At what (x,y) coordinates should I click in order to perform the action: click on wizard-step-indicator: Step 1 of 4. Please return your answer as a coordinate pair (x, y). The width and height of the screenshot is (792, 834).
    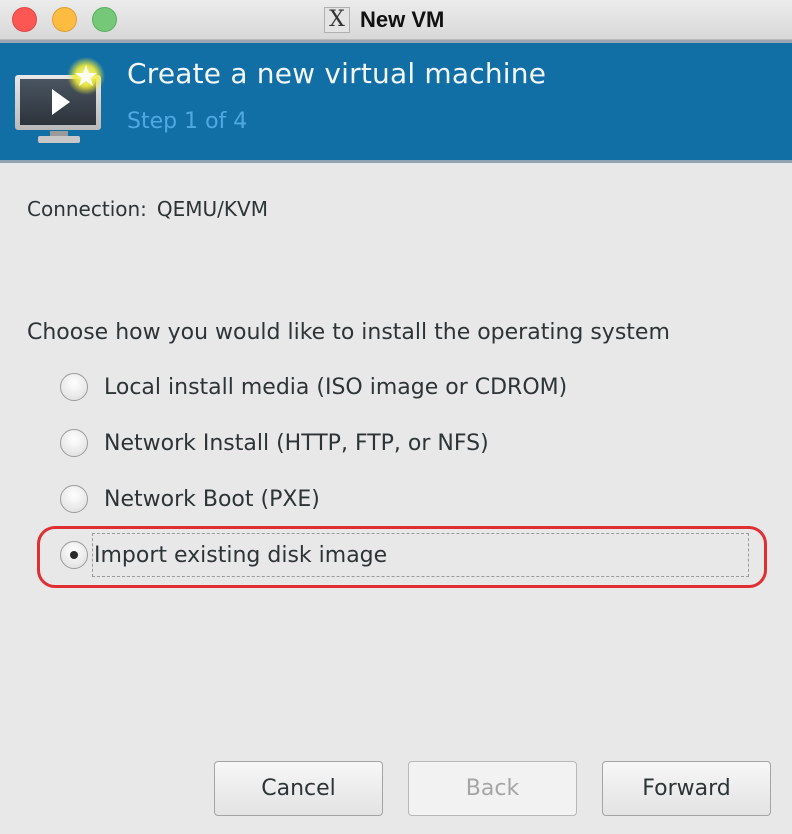
    Looking at the image, I should click on (187, 121).